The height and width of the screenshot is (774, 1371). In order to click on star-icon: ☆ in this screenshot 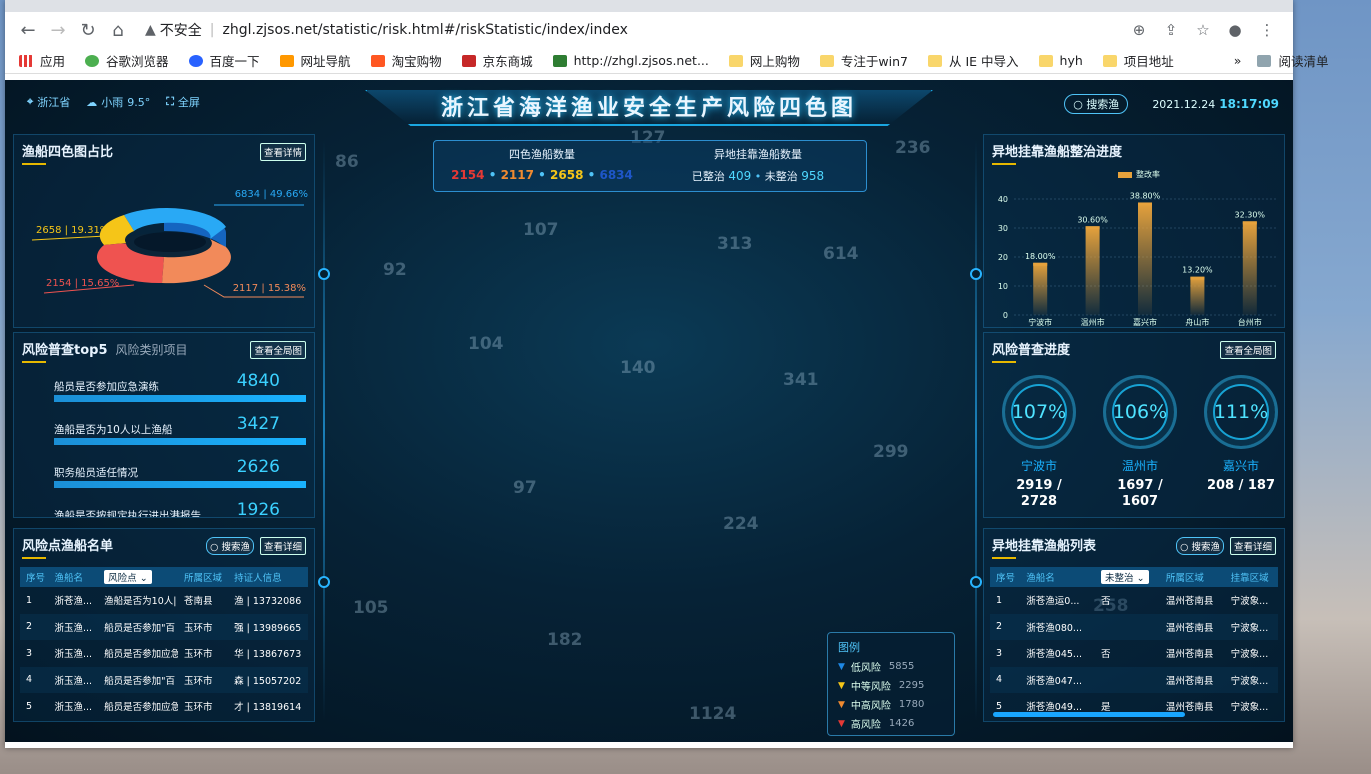, I will do `click(1203, 30)`.